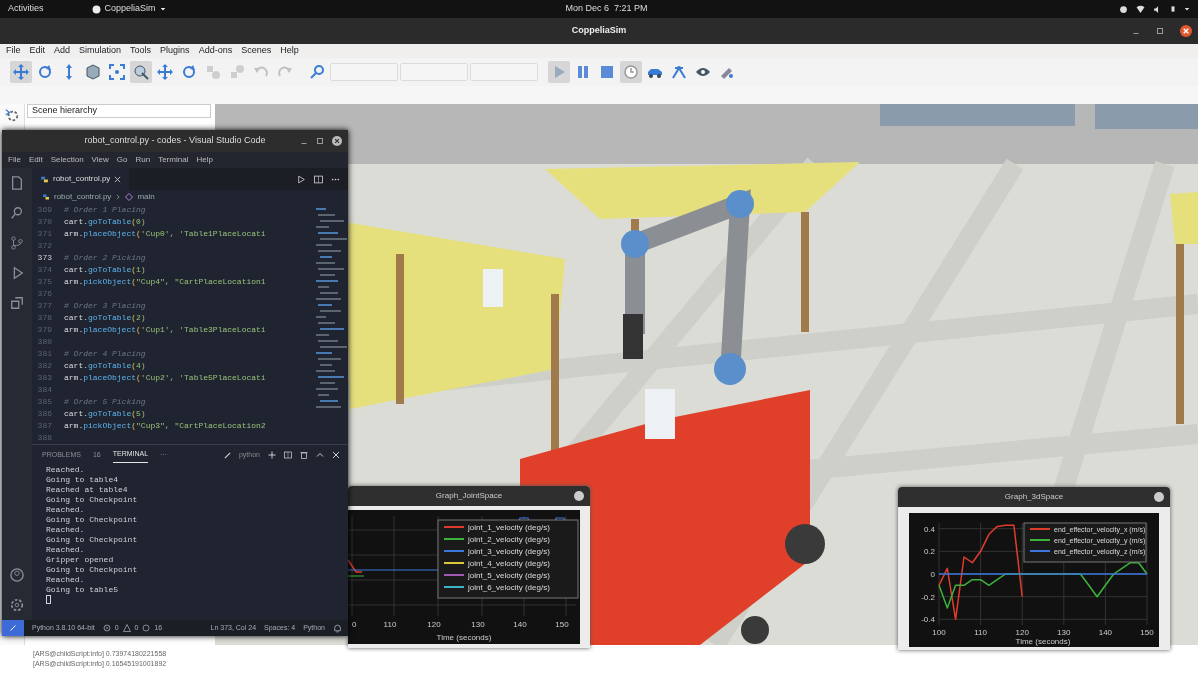 The image size is (1198, 680). What do you see at coordinates (939, 632) in the screenshot?
I see `axis-tick-label: 100` at bounding box center [939, 632].